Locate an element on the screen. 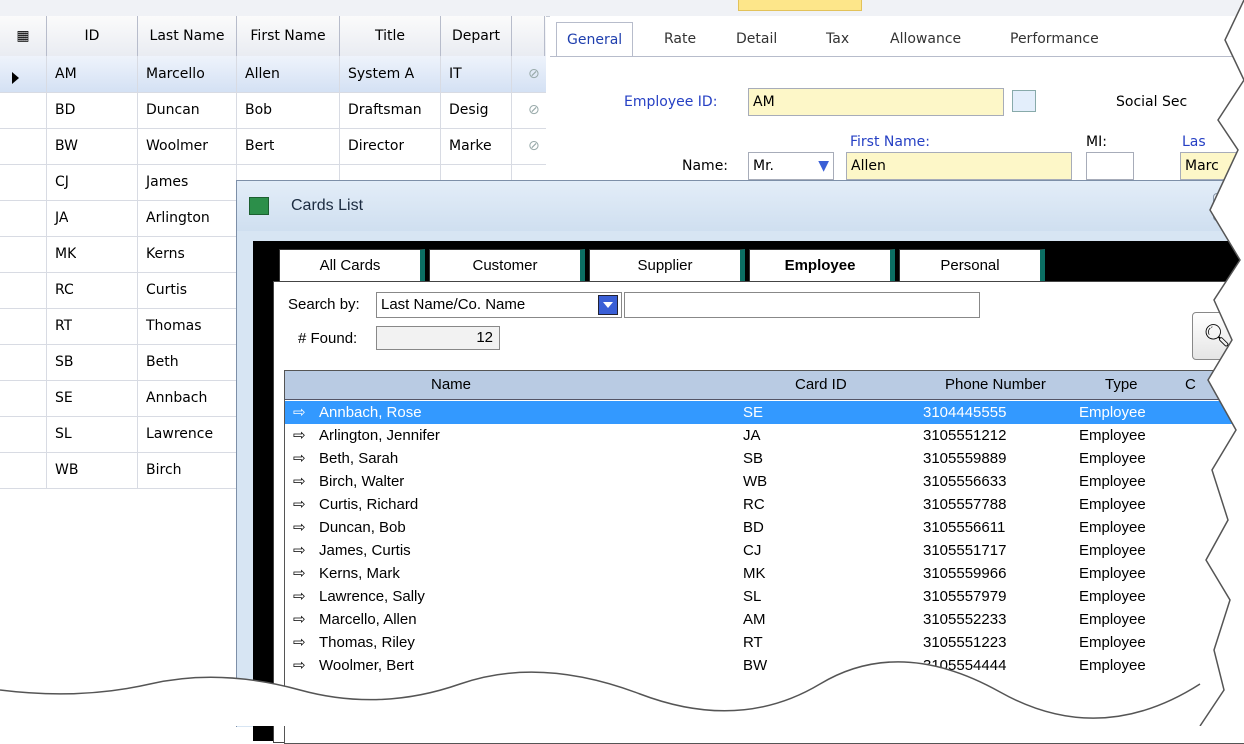  cell-id: CJ is located at coordinates (58, 182).